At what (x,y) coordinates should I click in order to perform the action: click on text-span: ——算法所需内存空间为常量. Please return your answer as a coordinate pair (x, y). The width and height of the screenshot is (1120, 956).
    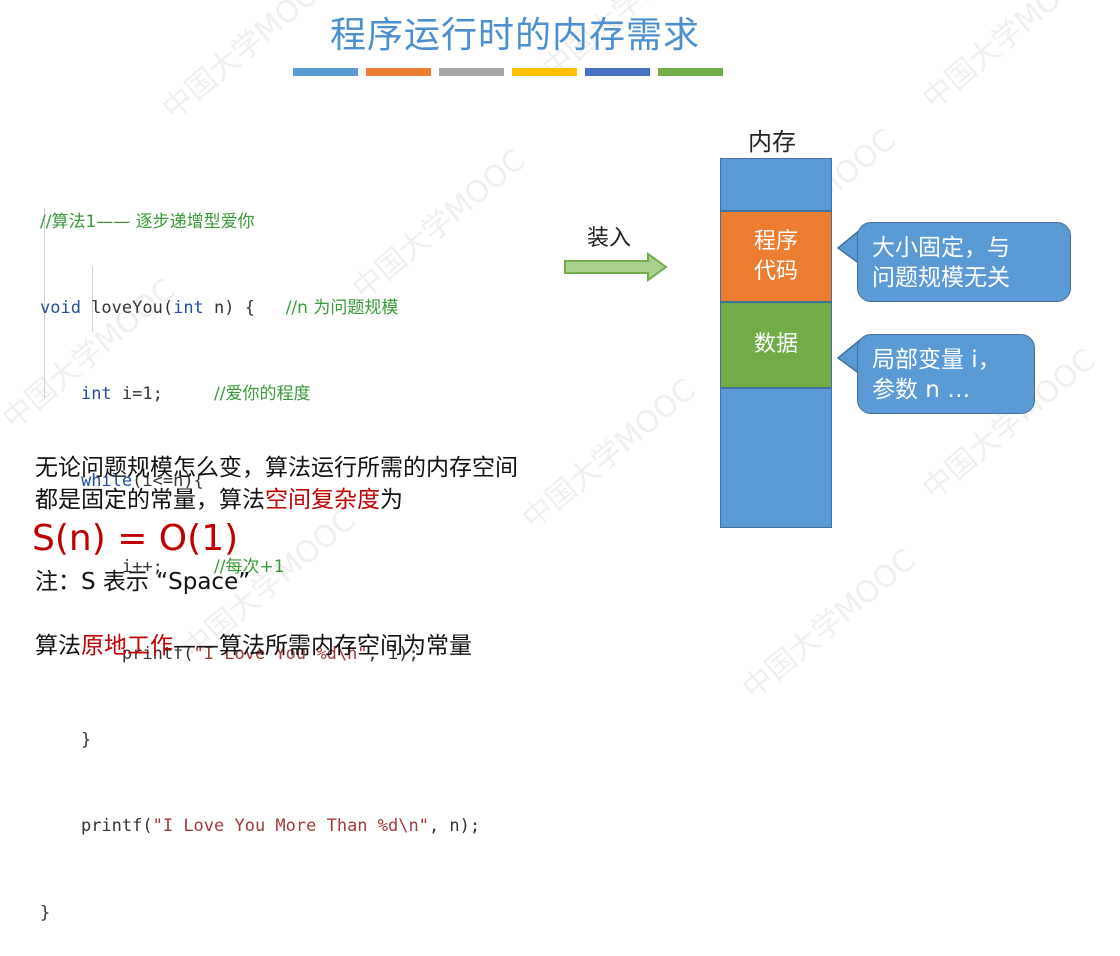
    Looking at the image, I should click on (322, 646).